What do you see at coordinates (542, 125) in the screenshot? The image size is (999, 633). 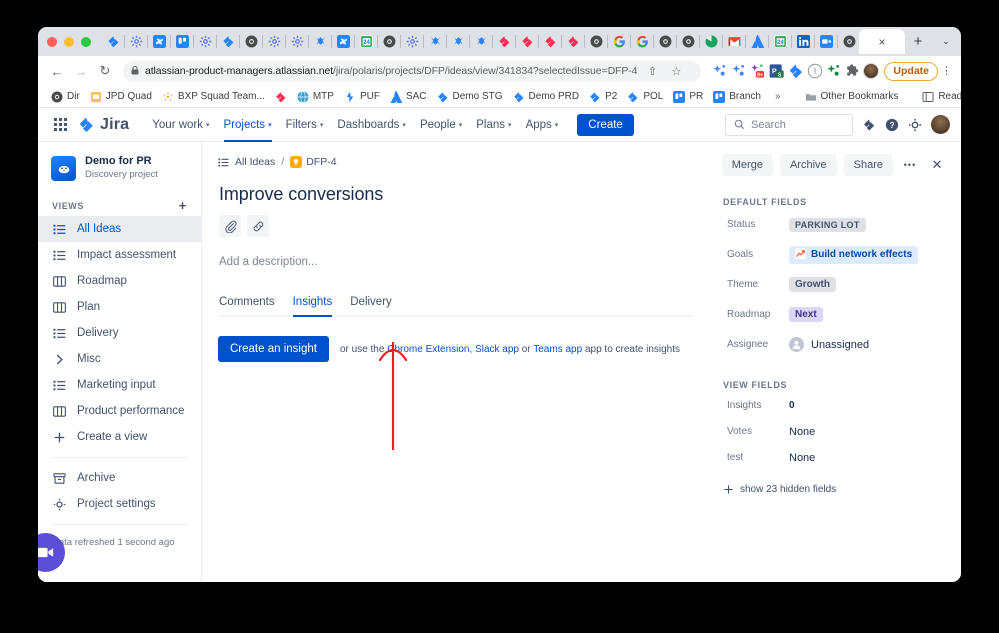 I see `nav-item-apps: Apps ▾` at bounding box center [542, 125].